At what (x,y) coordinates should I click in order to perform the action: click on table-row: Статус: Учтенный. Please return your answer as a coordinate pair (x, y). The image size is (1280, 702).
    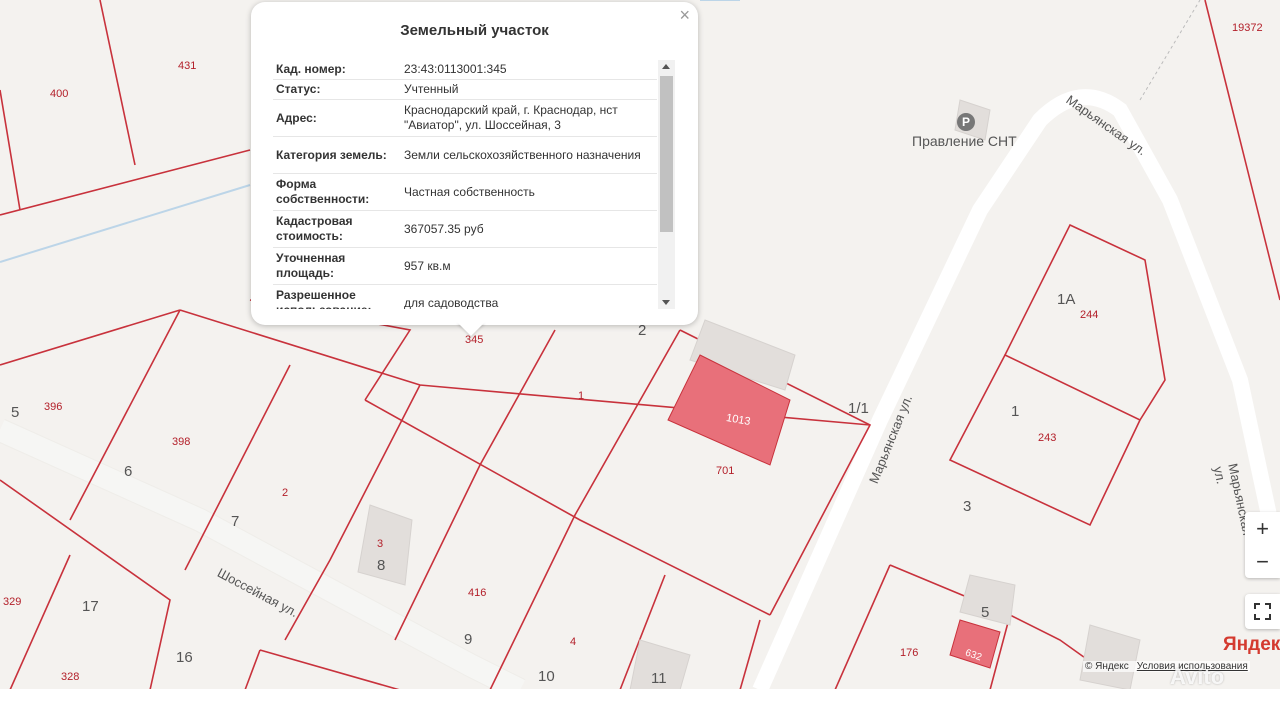
    Looking at the image, I should click on (465, 89).